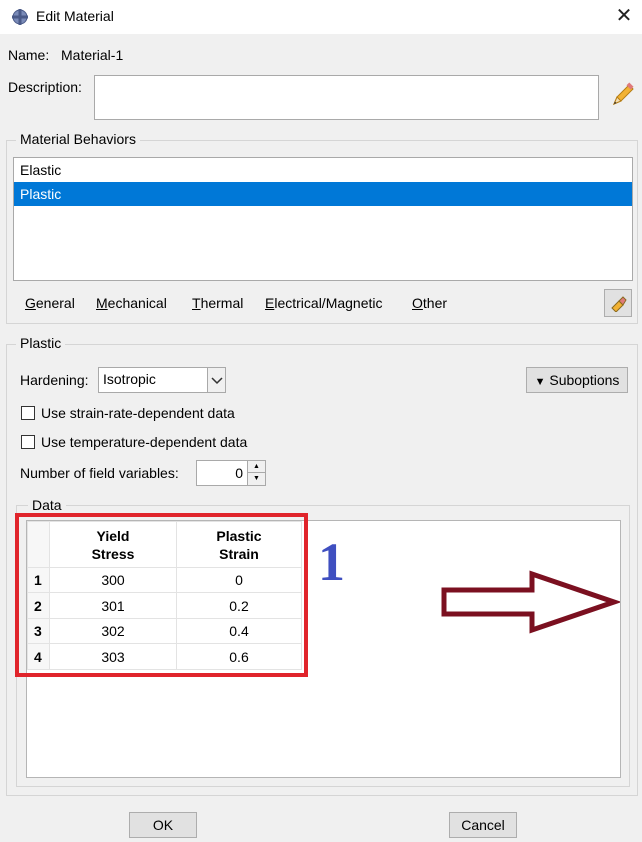 The width and height of the screenshot is (642, 842). I want to click on hardening-dropdown-button, so click(216, 380).